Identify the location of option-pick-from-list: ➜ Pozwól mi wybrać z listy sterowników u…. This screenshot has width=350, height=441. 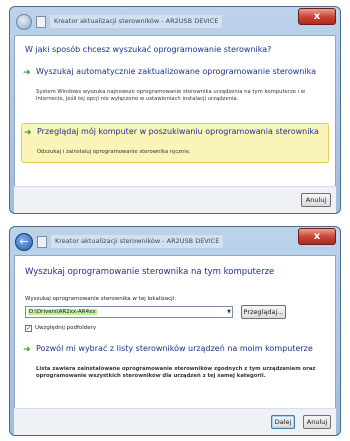
(175, 369).